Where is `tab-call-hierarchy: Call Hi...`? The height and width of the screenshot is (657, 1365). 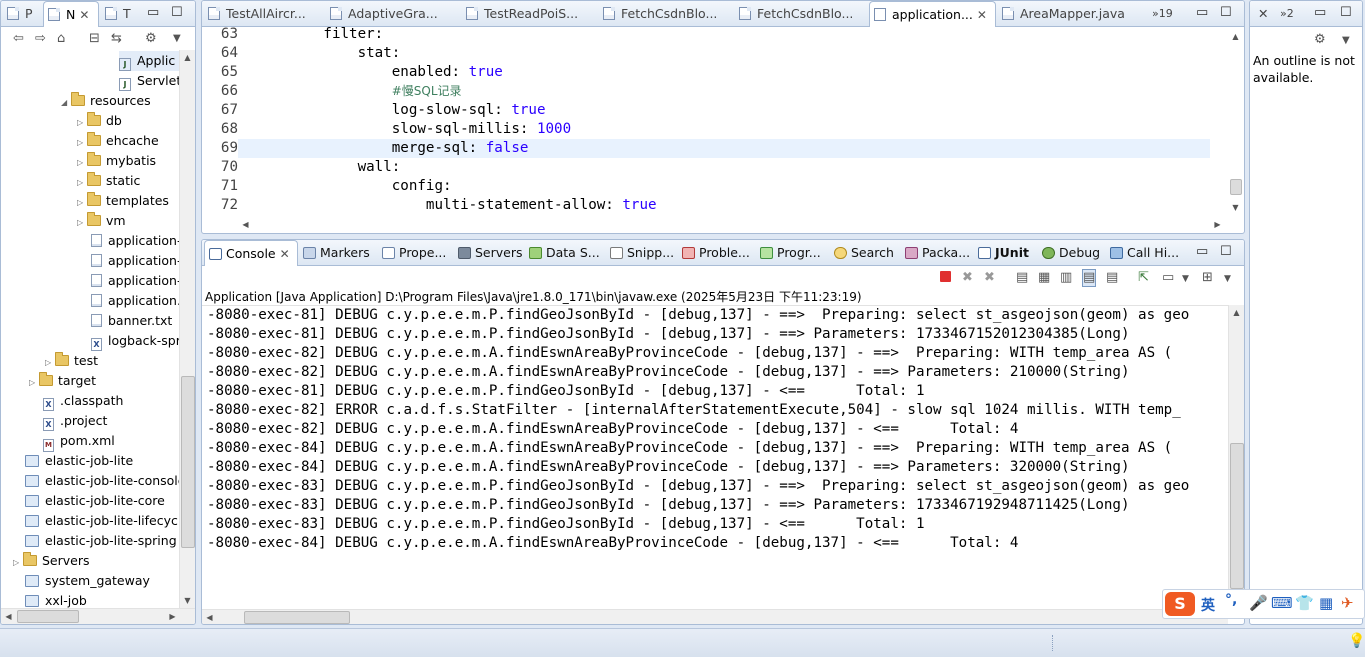
tab-call-hierarchy: Call Hi... is located at coordinates (1144, 253).